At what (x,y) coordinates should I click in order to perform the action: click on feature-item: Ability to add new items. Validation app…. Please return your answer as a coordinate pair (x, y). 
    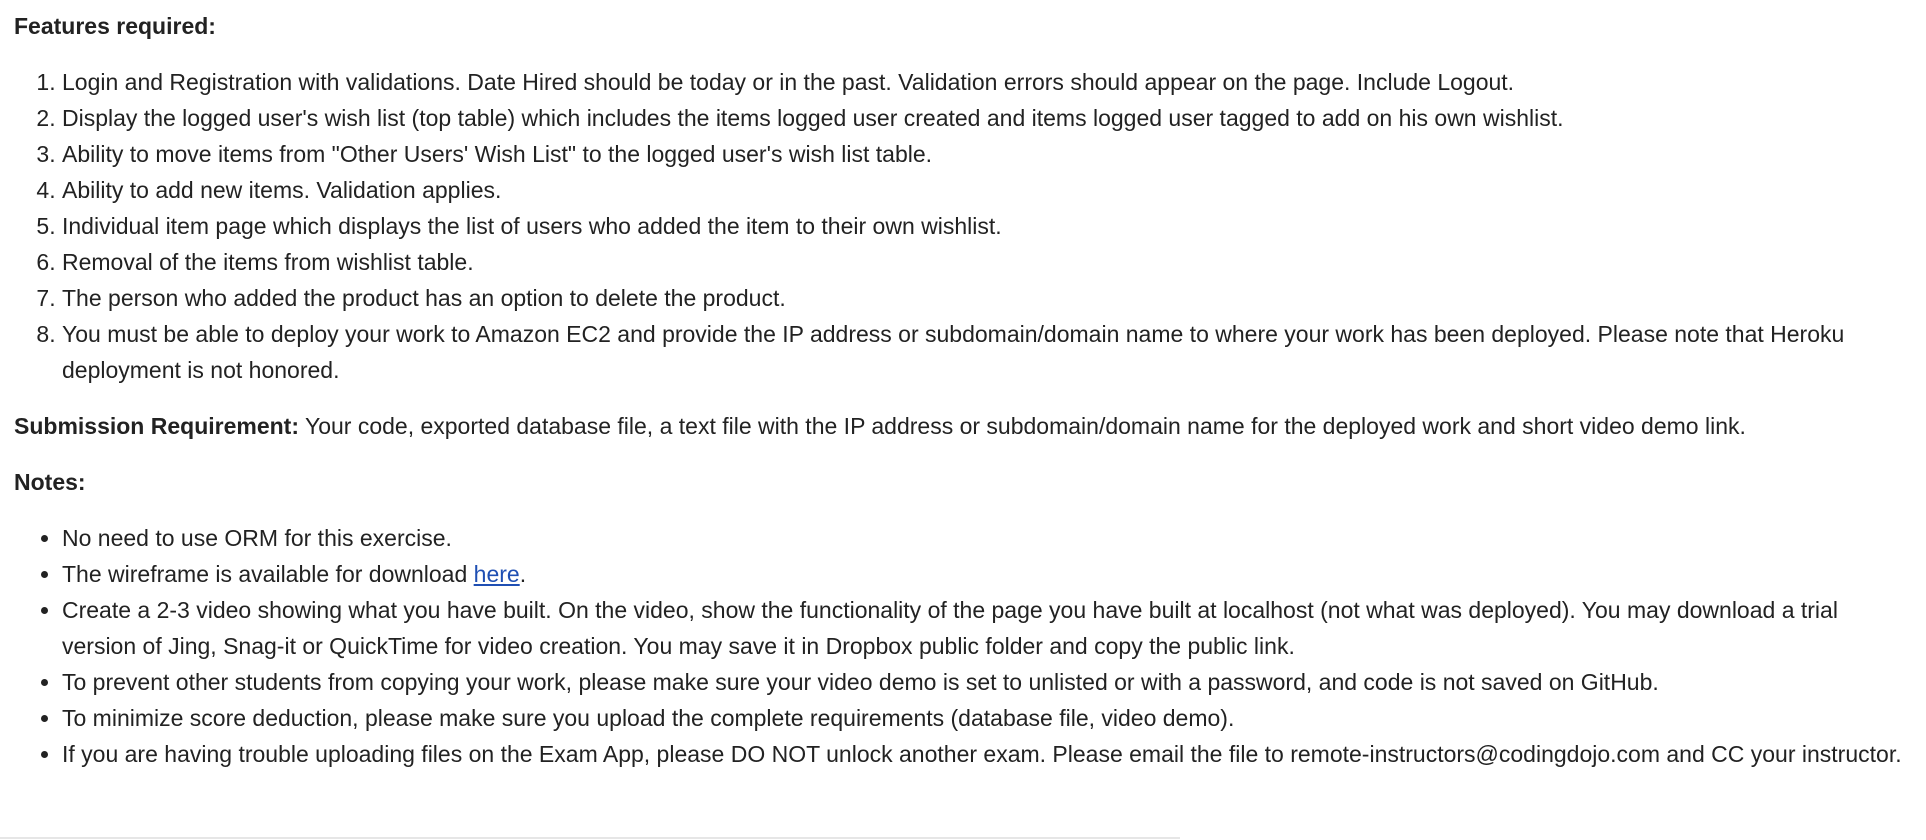
    Looking at the image, I should click on (988, 190).